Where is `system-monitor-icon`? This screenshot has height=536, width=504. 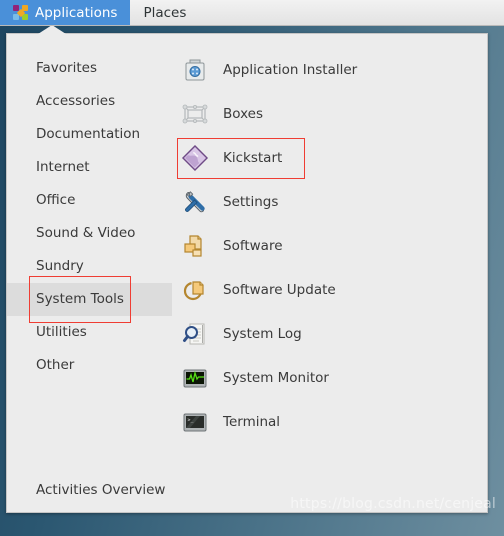
system-monitor-icon is located at coordinates (195, 378).